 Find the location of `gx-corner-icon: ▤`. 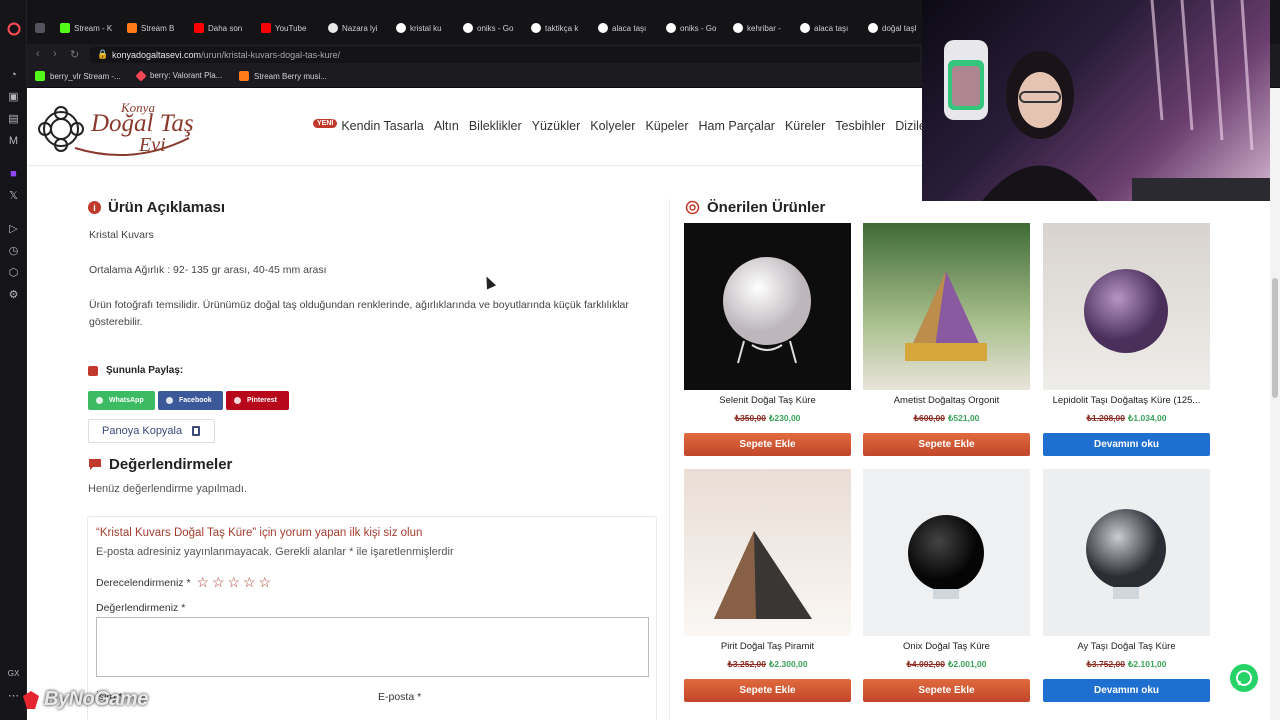

gx-corner-icon: ▤ is located at coordinates (13, 118).